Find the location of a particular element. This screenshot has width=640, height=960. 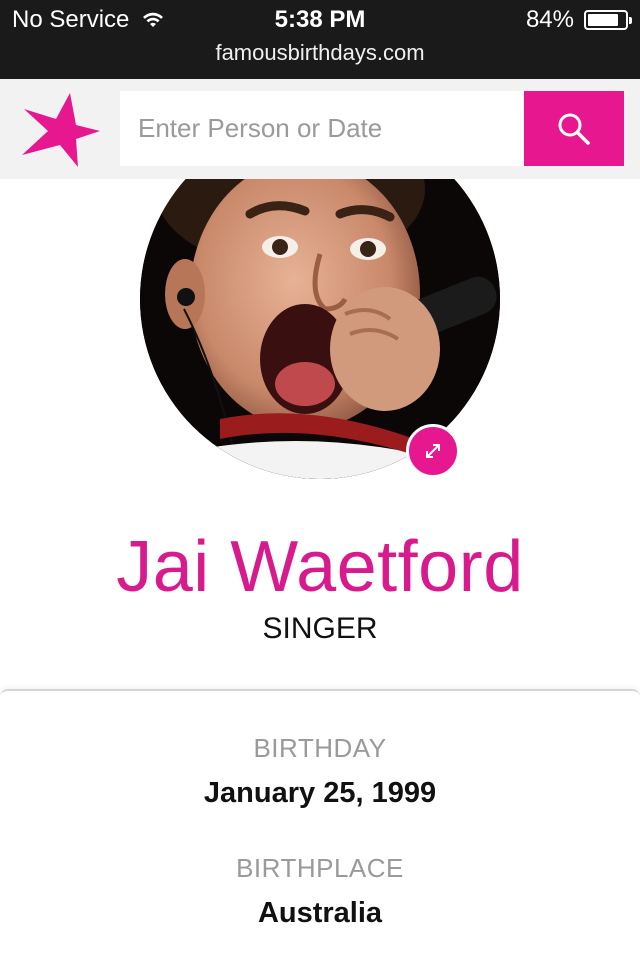

search-button is located at coordinates (574, 128).